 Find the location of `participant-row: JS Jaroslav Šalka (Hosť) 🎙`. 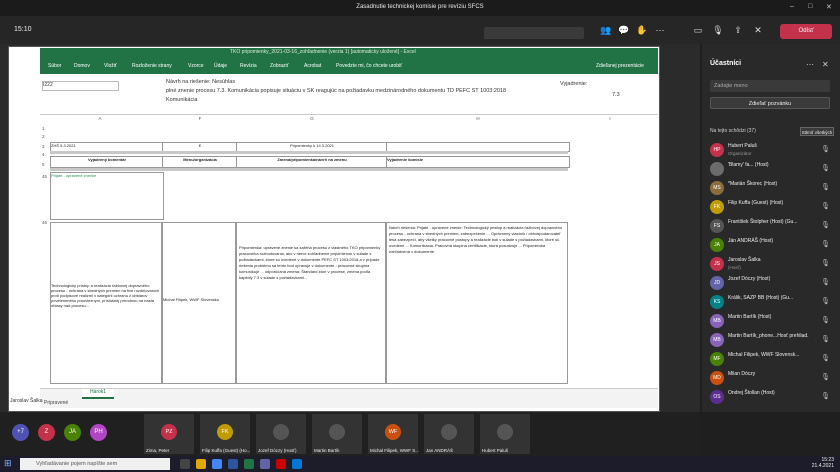

participant-row: JS Jaroslav Šalka (Hosť) 🎙 is located at coordinates (771, 264).